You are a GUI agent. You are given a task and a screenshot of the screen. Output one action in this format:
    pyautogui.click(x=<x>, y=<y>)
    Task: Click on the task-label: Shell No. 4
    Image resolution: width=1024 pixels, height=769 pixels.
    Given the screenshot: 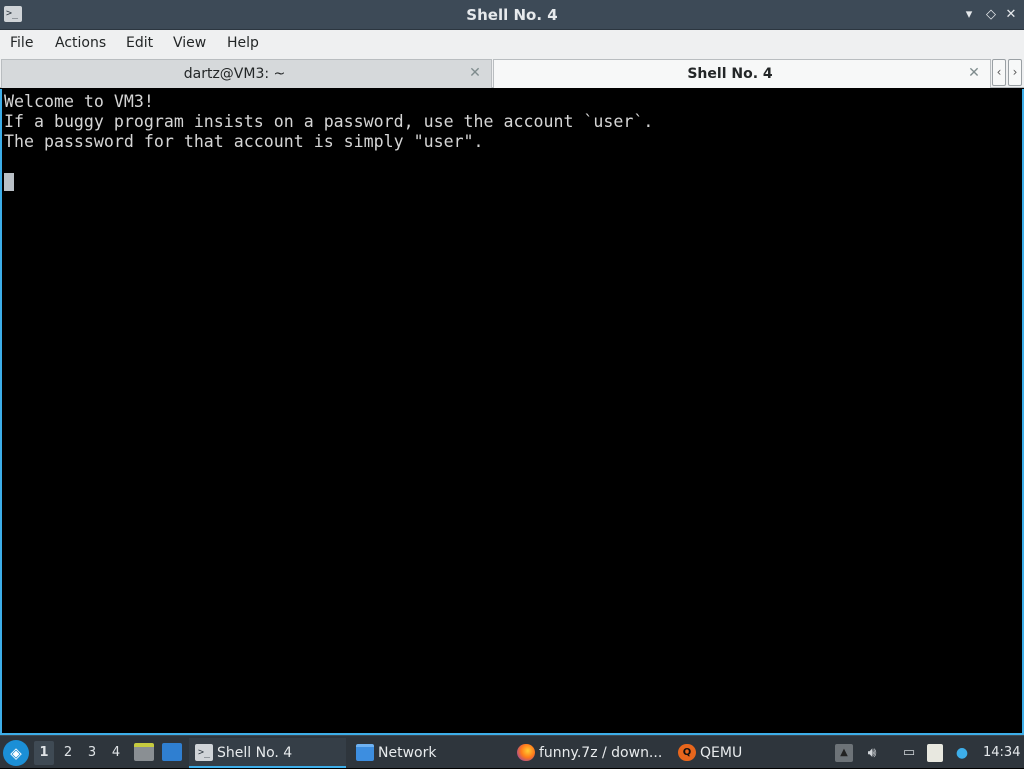 What is the action you would take?
    pyautogui.click(x=255, y=753)
    